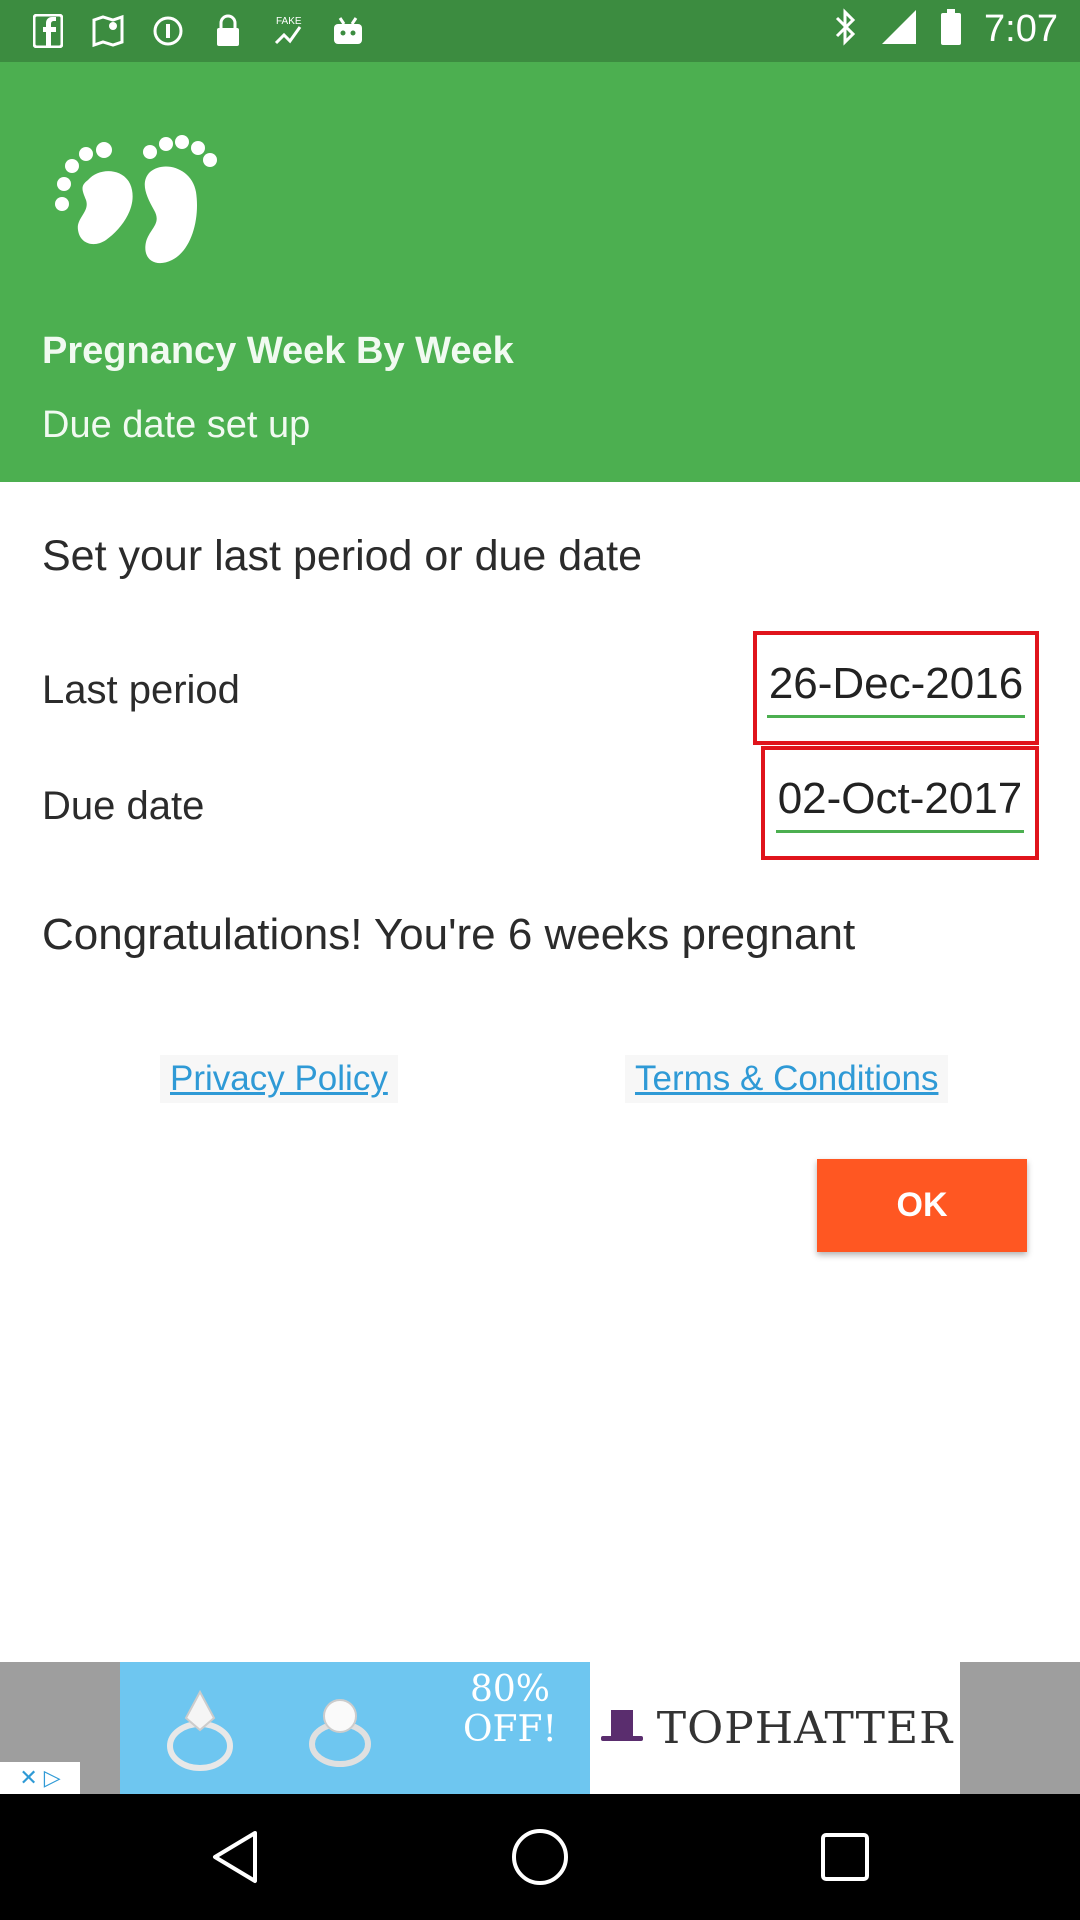  Describe the element at coordinates (922, 1205) in the screenshot. I see `ok-button: OK` at that location.